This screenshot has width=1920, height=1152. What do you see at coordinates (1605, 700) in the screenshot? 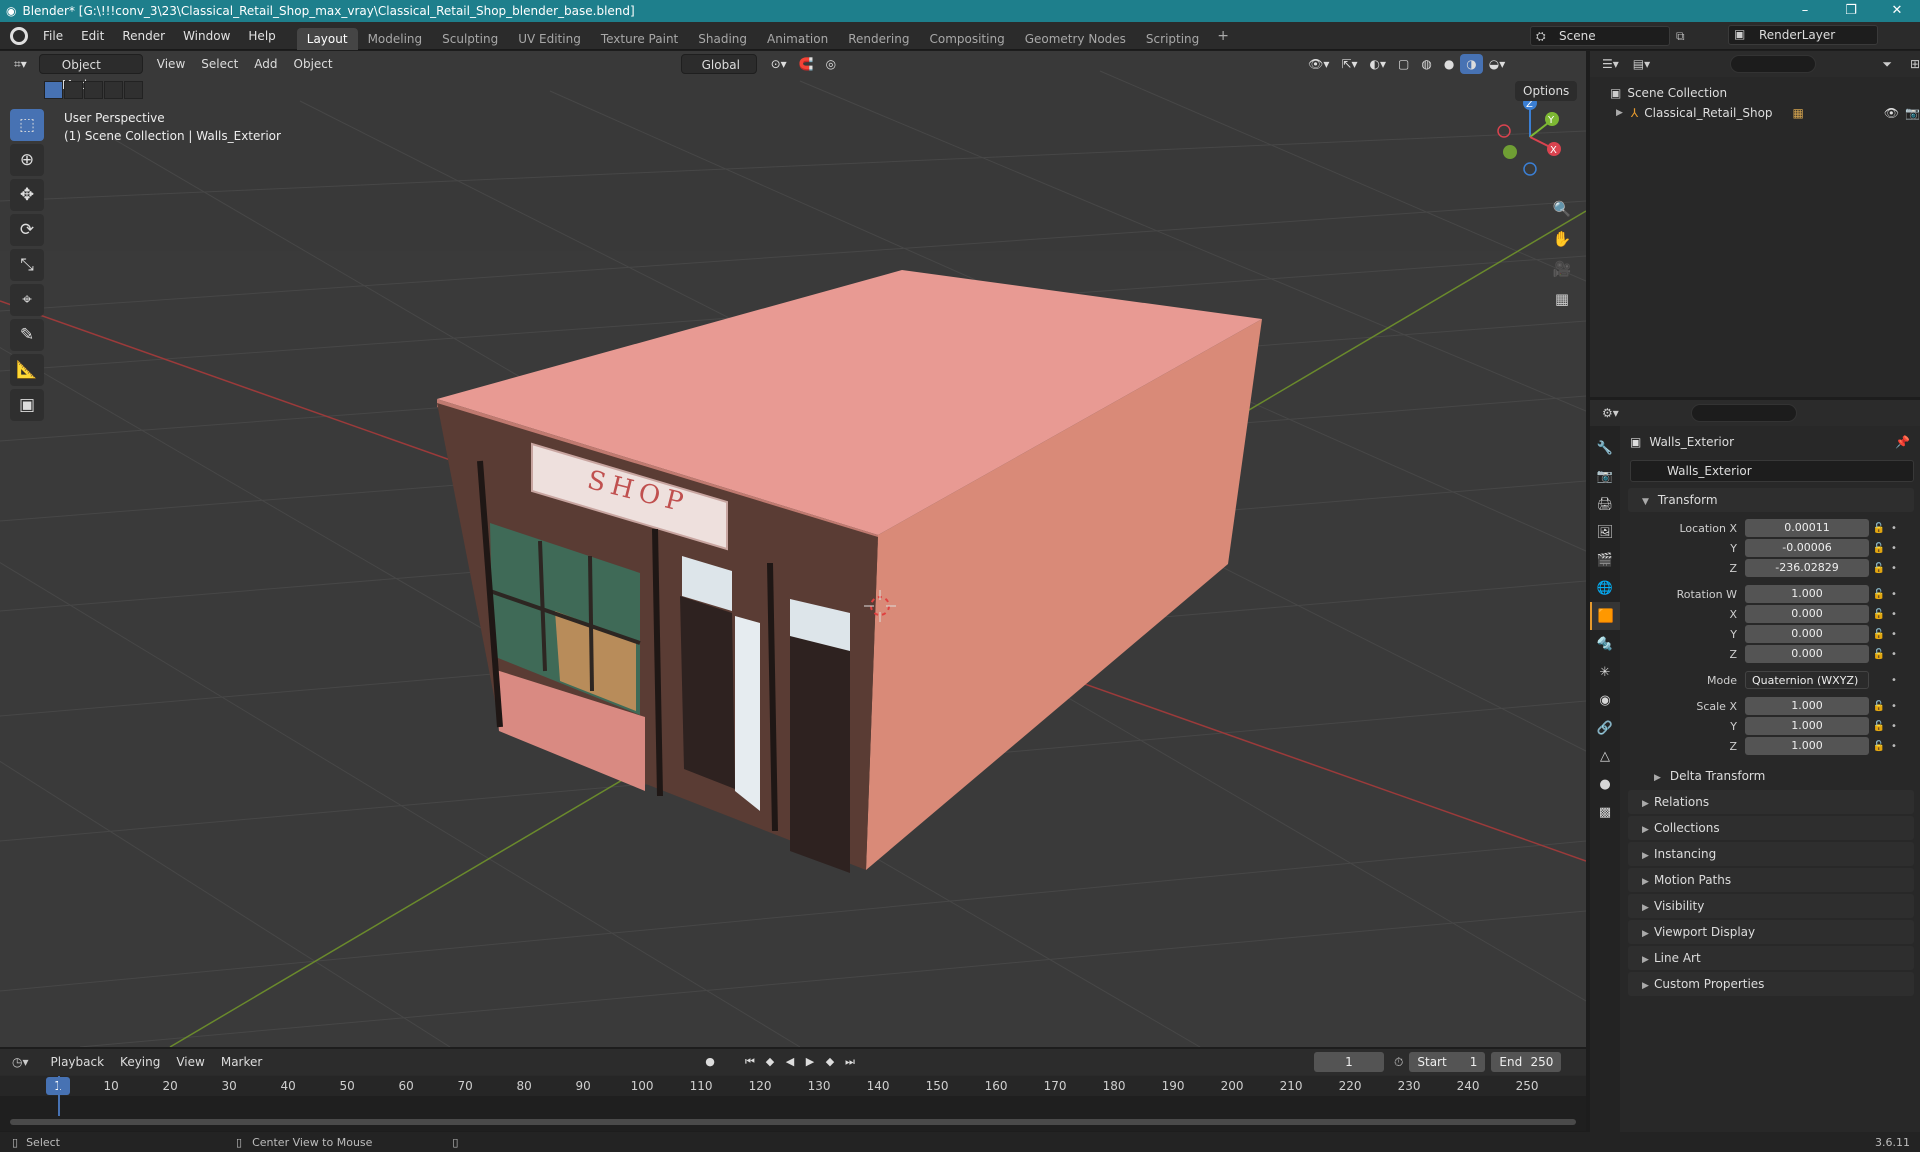
I see `physics-tab-icon: ◉` at bounding box center [1605, 700].